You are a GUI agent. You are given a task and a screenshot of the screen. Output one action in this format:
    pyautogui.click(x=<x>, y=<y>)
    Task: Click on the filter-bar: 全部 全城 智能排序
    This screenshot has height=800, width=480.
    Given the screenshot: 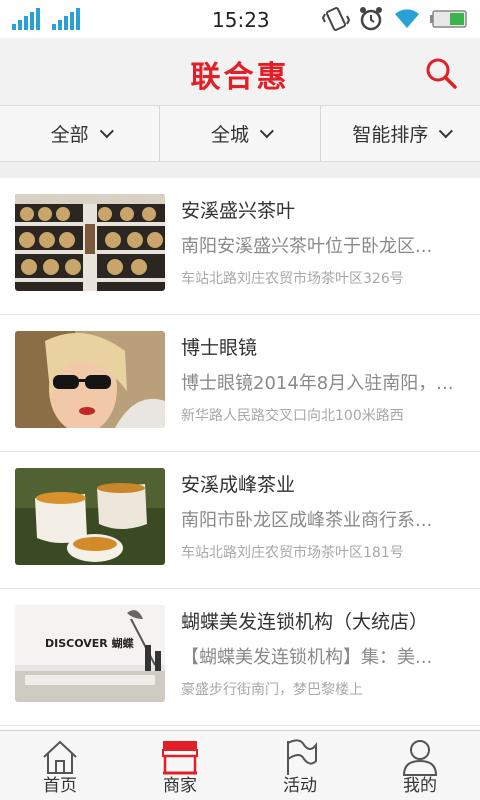 What is the action you would take?
    pyautogui.click(x=240, y=134)
    